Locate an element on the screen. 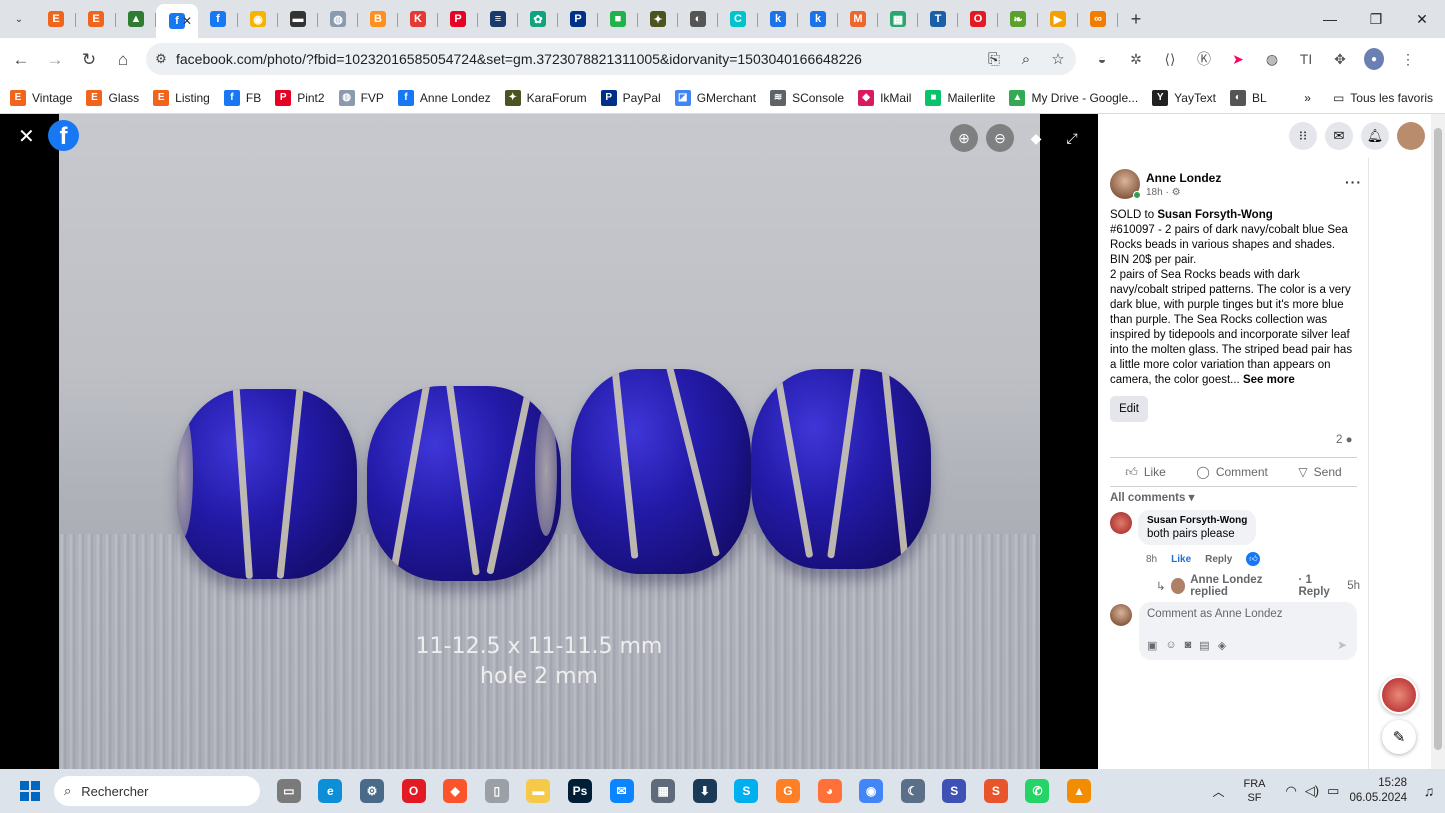 The height and width of the screenshot is (813, 1445). bookmarks-overflow-icon: » is located at coordinates (1307, 98).